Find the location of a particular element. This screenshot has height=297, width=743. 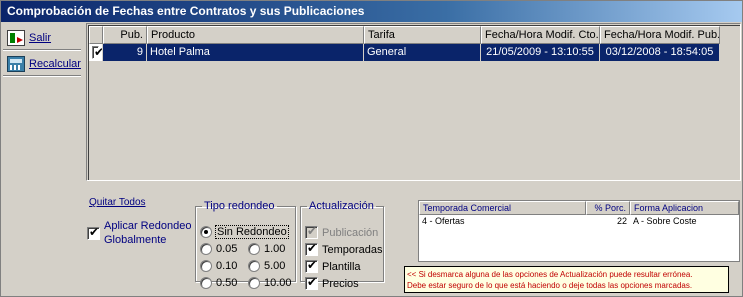

radio-100: 1.00 is located at coordinates (266, 249).